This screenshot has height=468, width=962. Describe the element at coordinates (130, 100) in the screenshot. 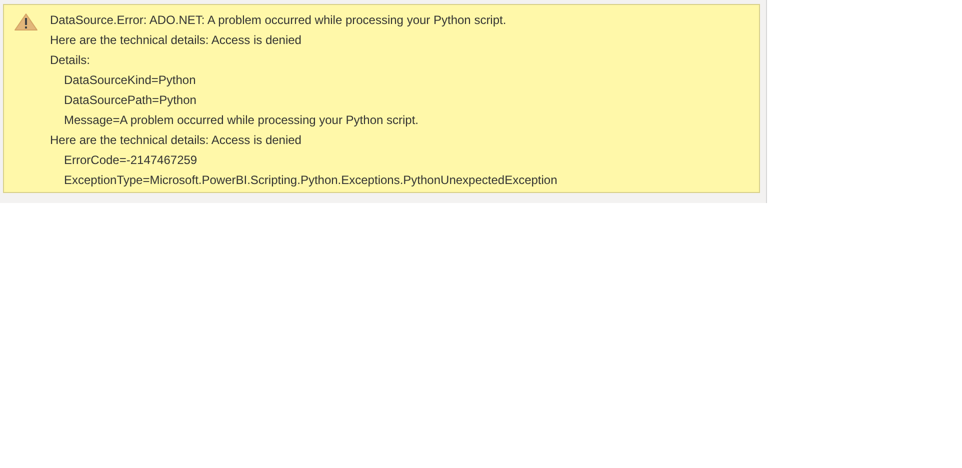

I see `message-line: DataSourcePath=Python` at that location.